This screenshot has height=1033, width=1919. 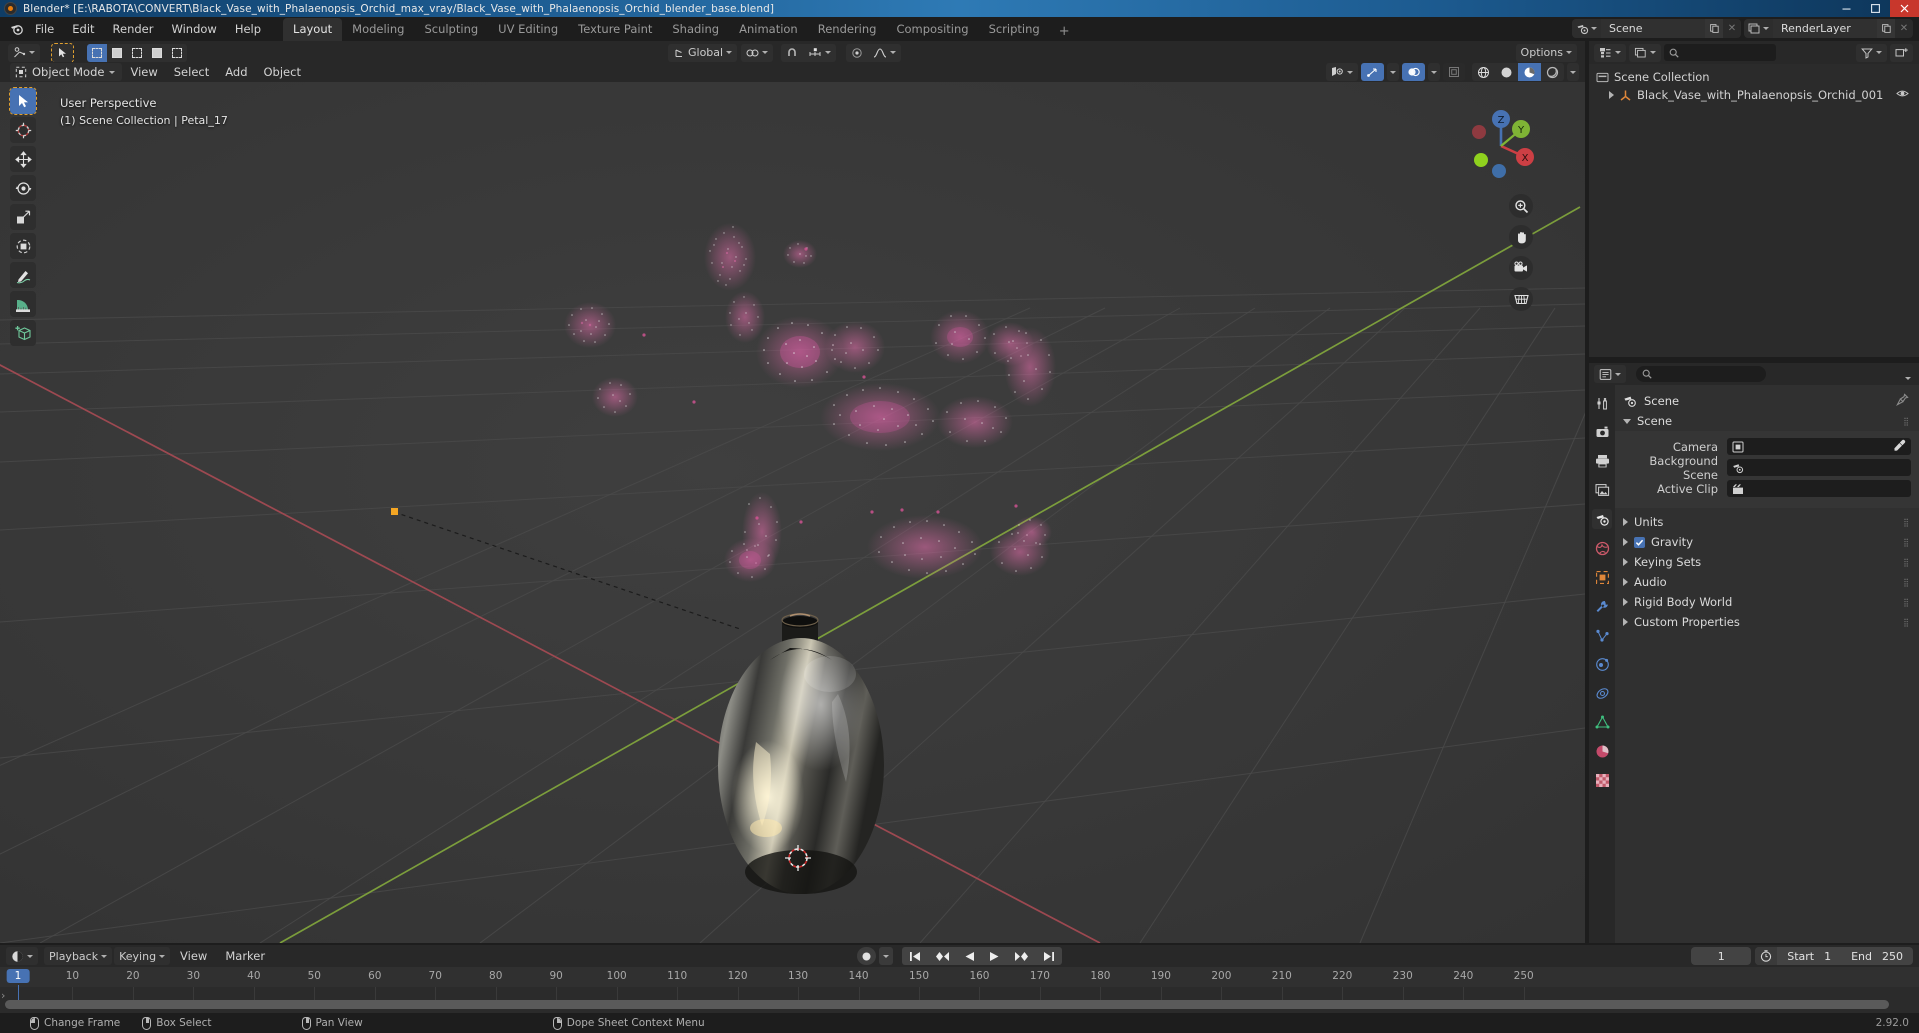 I want to click on material-tab, so click(x=1602, y=751).